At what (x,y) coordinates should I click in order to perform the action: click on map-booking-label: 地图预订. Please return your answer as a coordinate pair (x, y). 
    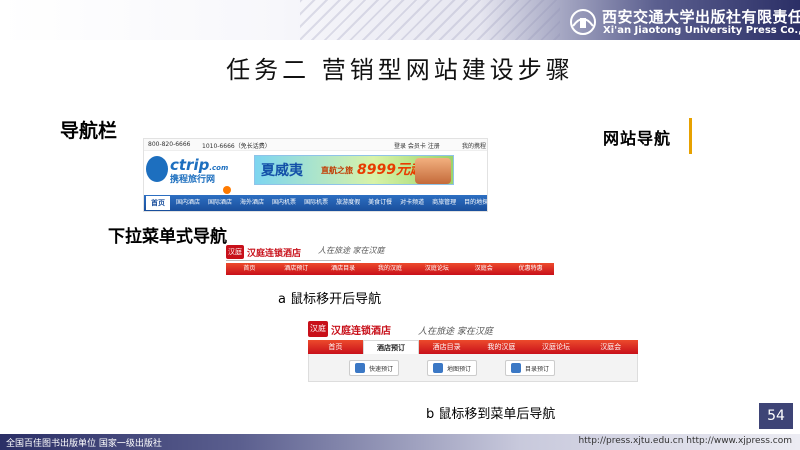
    Looking at the image, I should click on (459, 369).